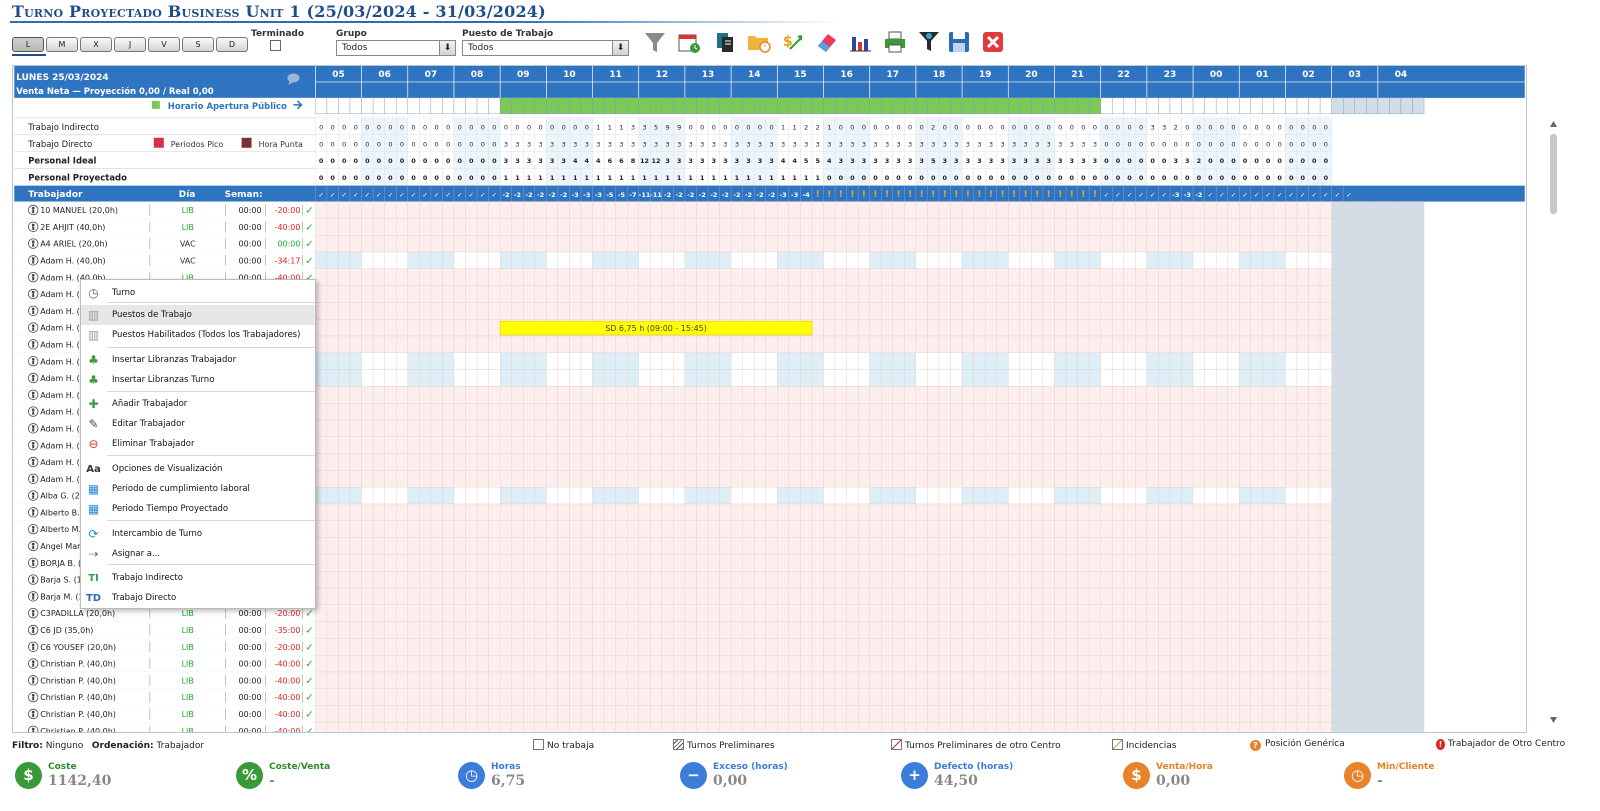 Image resolution: width=1600 pixels, height=811 pixels. I want to click on menu-item-intercambio-de-turno: ⟳ Intercambio de Turno, so click(198, 534).